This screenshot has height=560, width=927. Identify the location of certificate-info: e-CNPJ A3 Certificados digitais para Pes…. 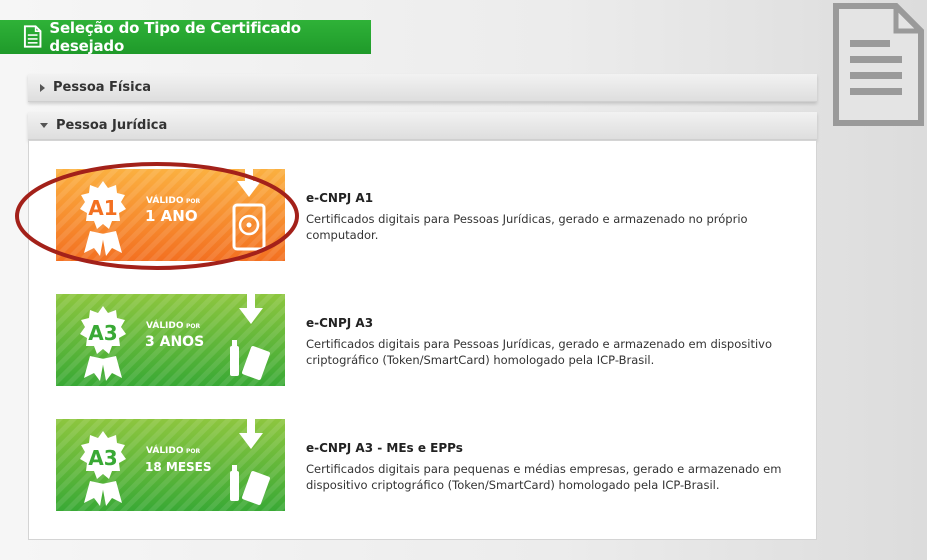
(551, 342).